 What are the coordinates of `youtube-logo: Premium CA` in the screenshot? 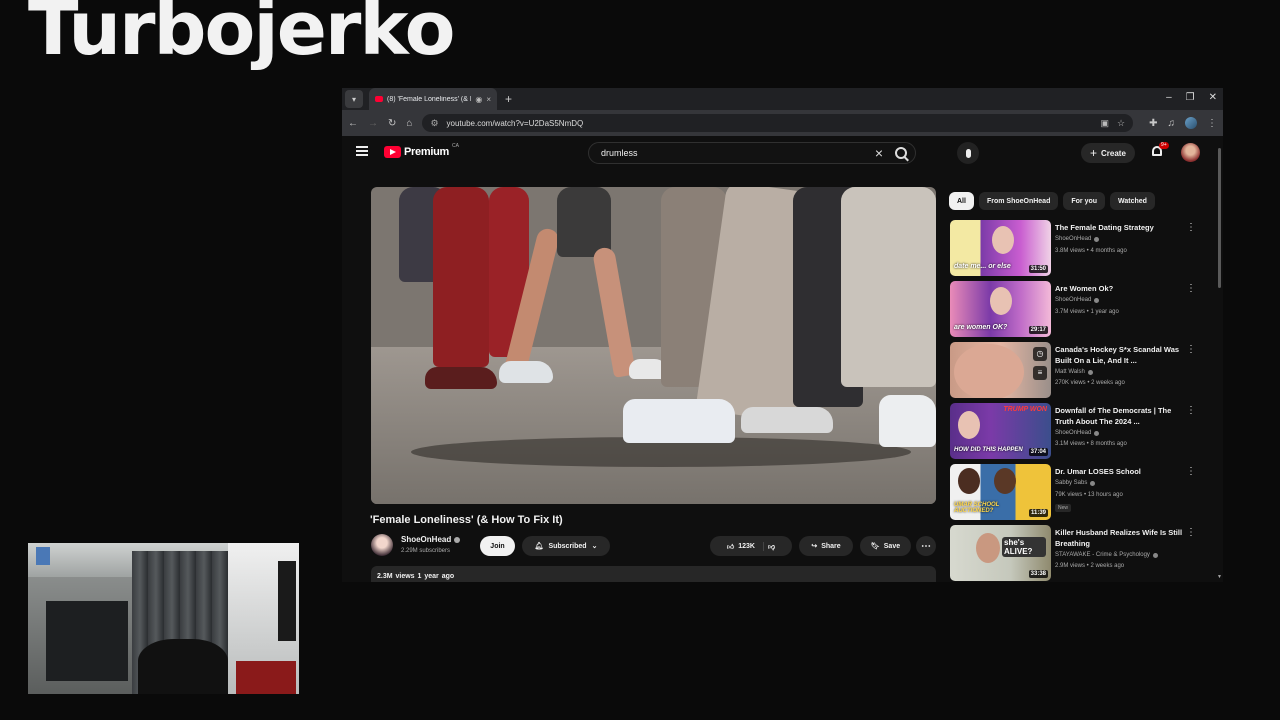 It's located at (421, 150).